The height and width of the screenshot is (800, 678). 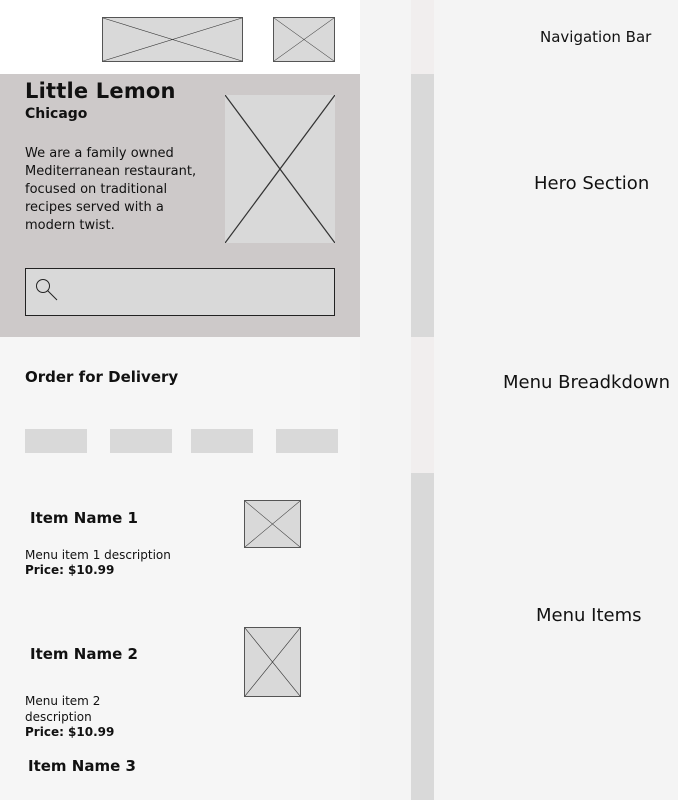 What do you see at coordinates (280, 169) in the screenshot?
I see `hero-image-placeholder` at bounding box center [280, 169].